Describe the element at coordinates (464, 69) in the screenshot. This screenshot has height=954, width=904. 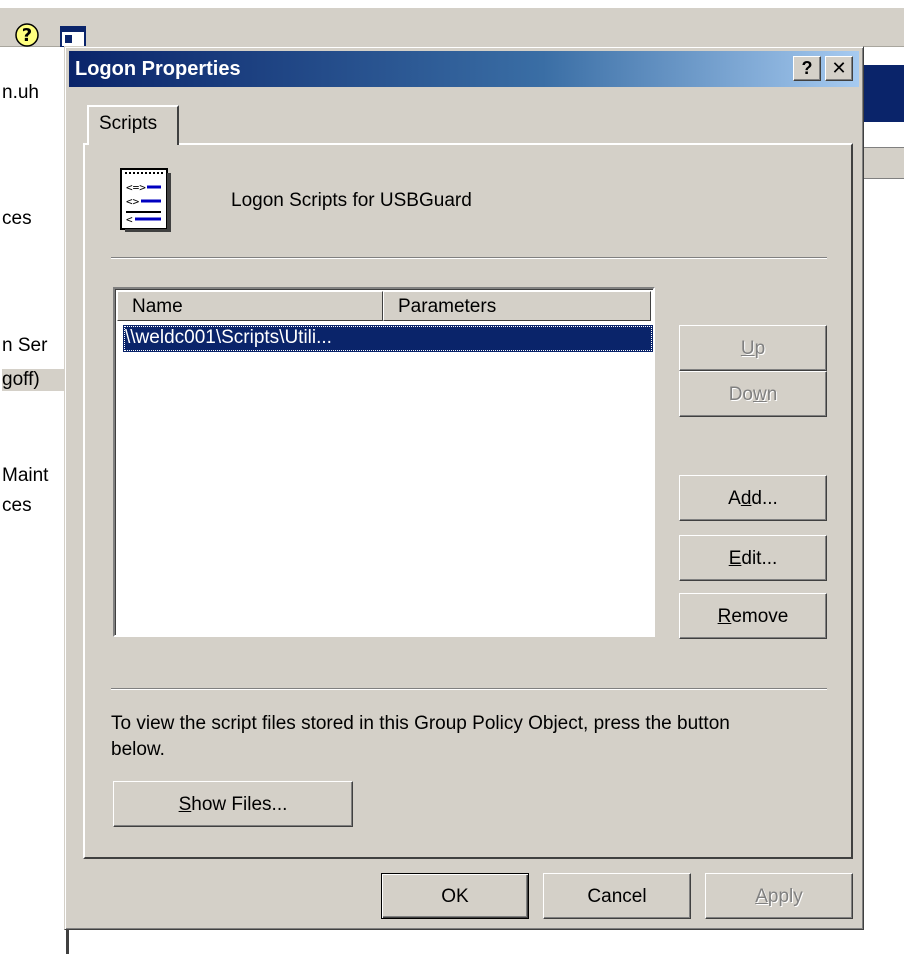
I see `title-bar: Logon Properties ? ✕` at that location.